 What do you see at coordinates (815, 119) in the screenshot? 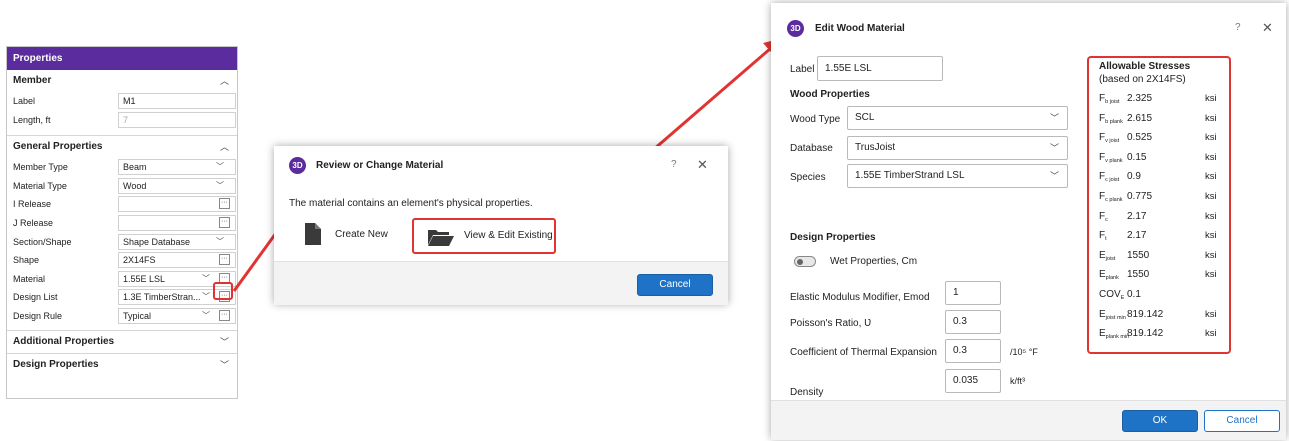
I see `wood-type-caption: Wood Type` at bounding box center [815, 119].